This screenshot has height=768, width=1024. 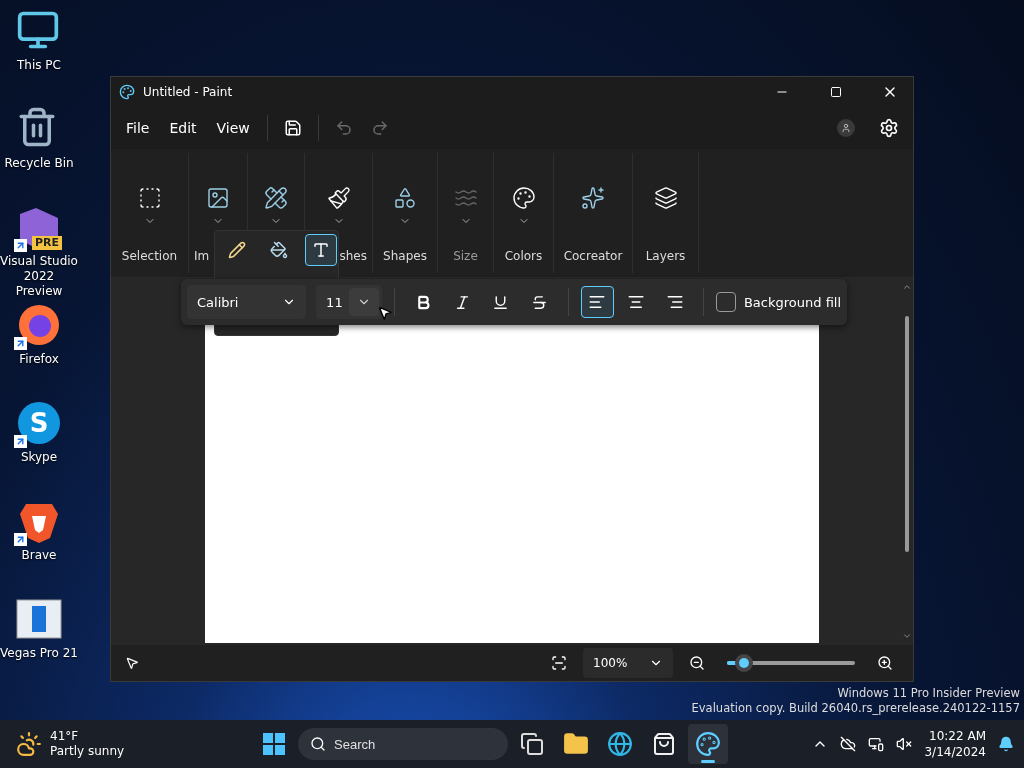 What do you see at coordinates (218, 198) in the screenshot?
I see `image-icon` at bounding box center [218, 198].